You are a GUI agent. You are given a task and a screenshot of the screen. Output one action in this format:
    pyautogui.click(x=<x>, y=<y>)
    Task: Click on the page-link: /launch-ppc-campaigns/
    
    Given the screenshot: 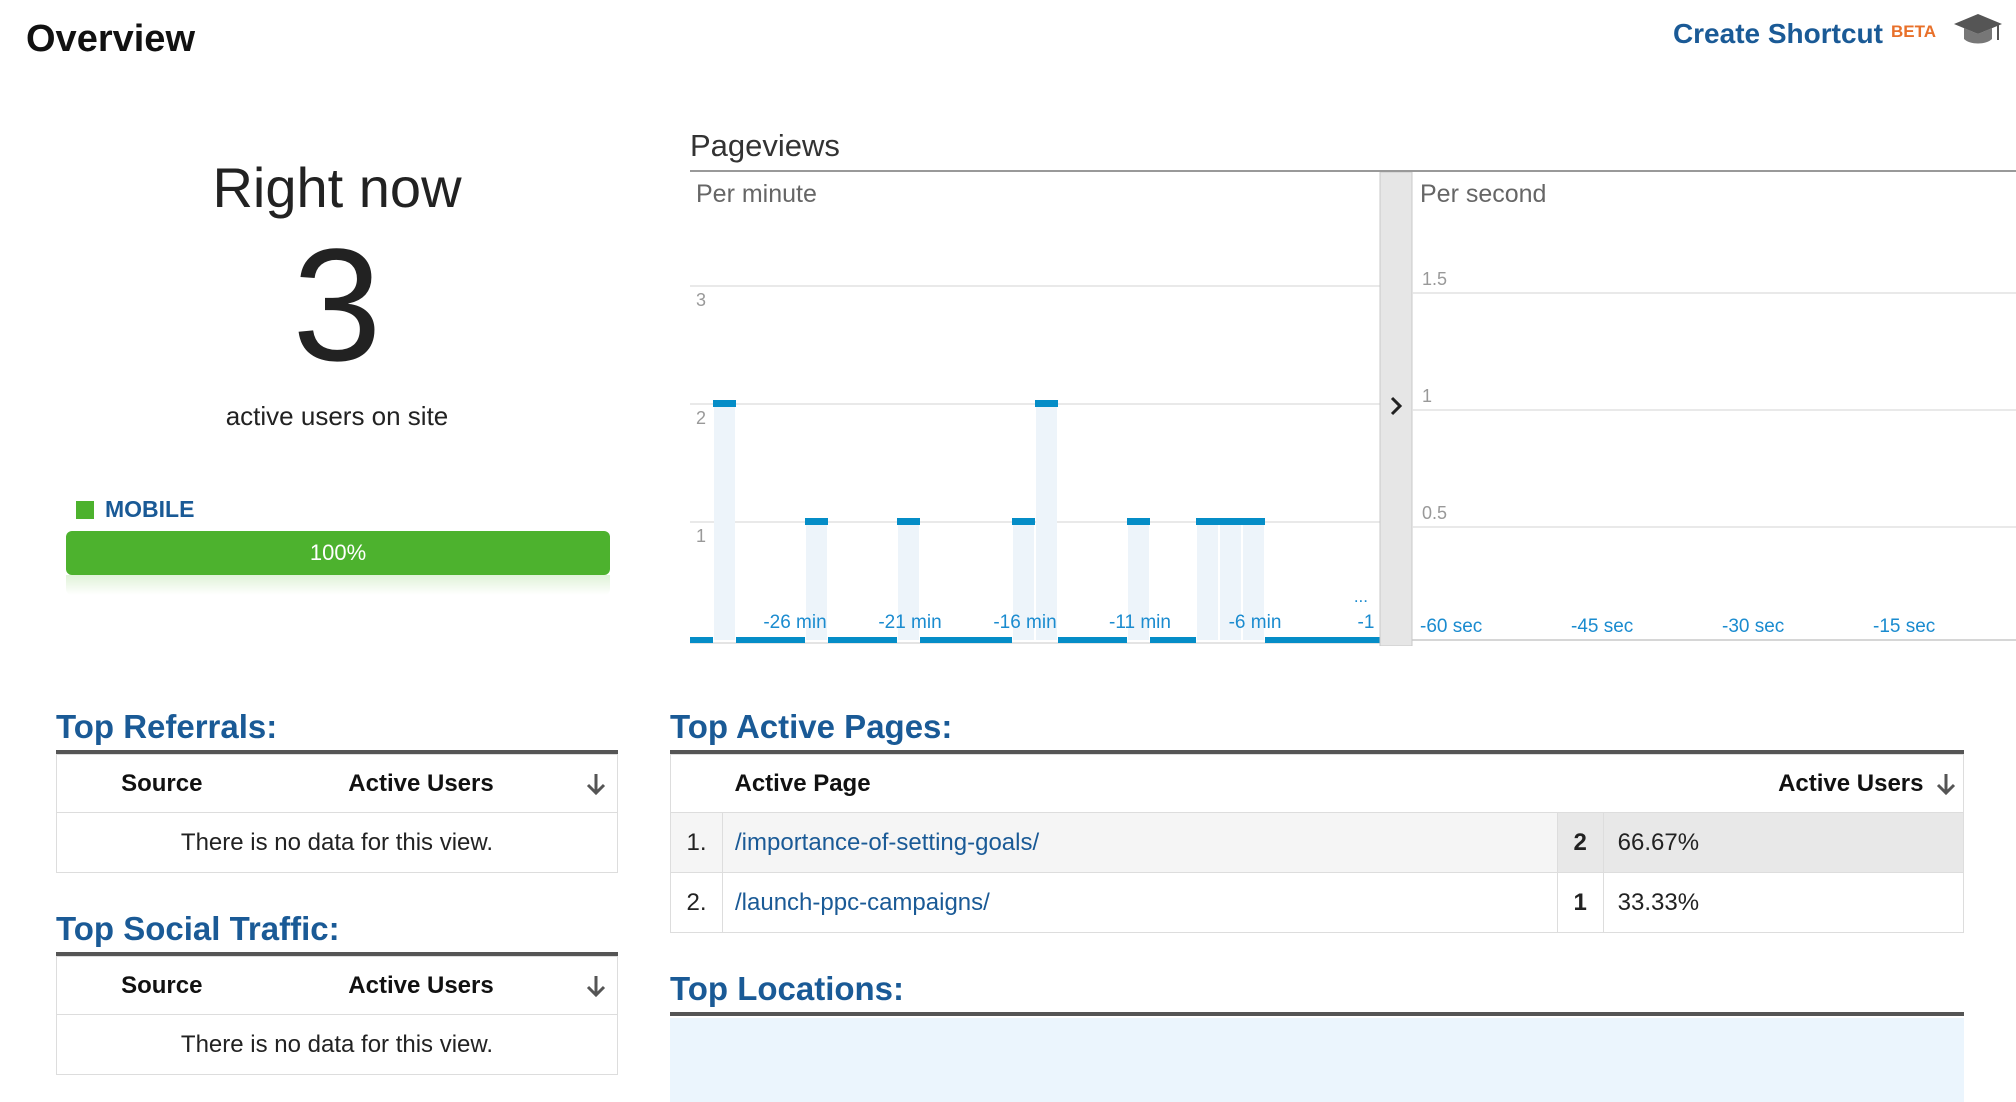 What is the action you would take?
    pyautogui.click(x=1140, y=902)
    